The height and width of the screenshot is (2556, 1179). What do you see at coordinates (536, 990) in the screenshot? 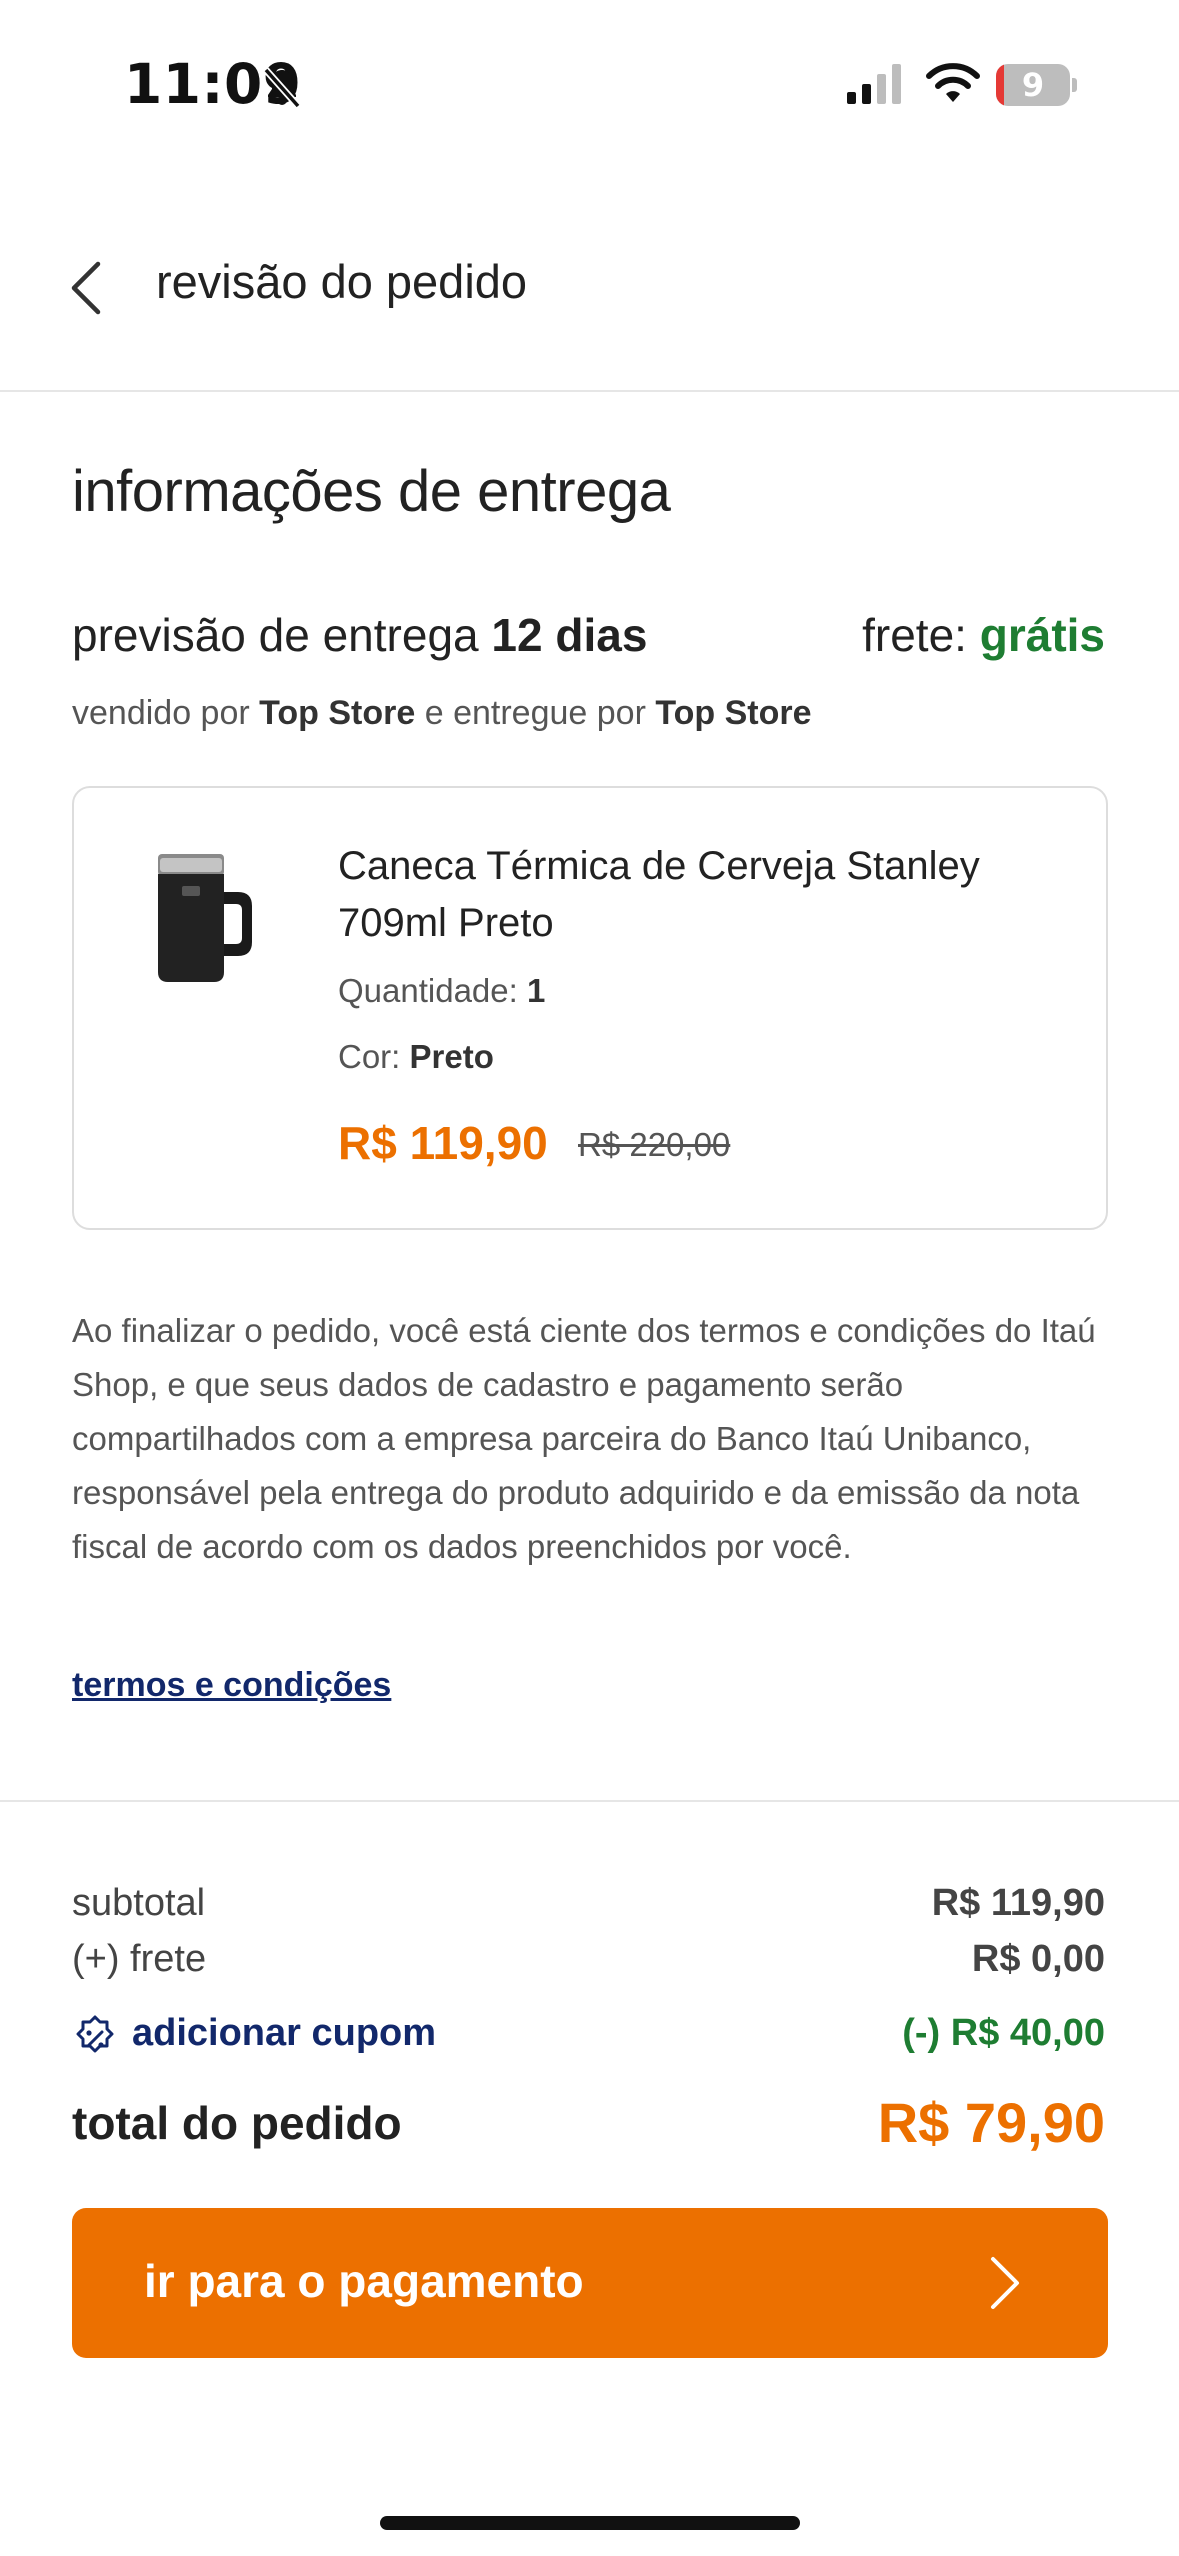
I see `quantity-value: 1` at bounding box center [536, 990].